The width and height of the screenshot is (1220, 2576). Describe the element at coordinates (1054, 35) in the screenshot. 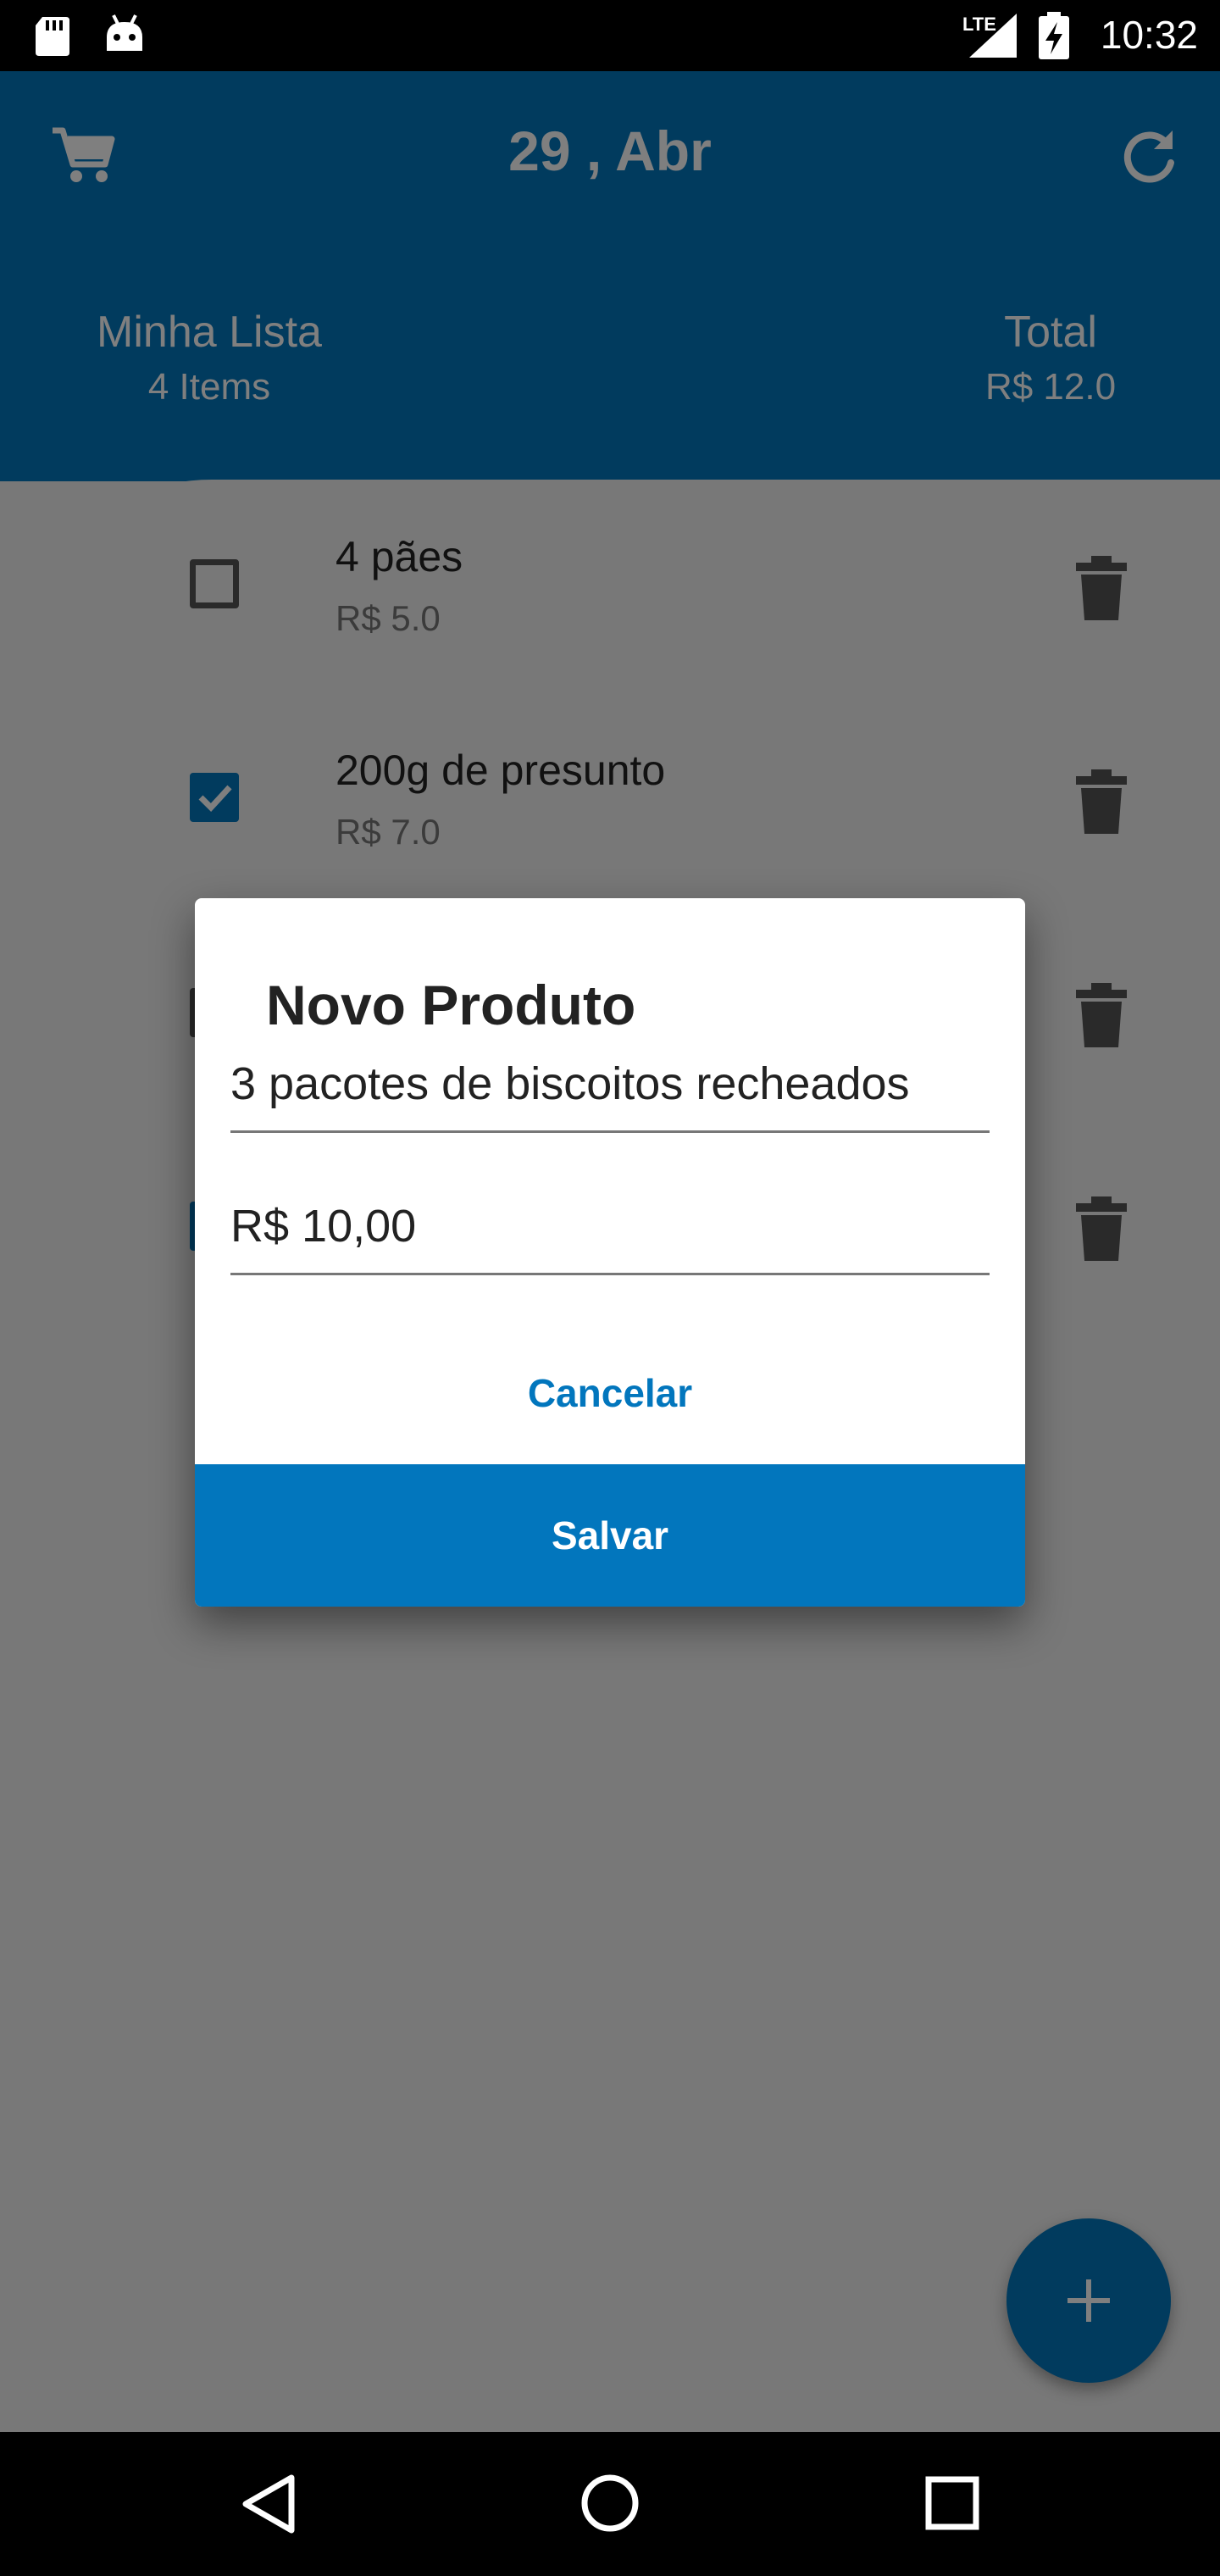

I see `battery-charging-icon` at that location.